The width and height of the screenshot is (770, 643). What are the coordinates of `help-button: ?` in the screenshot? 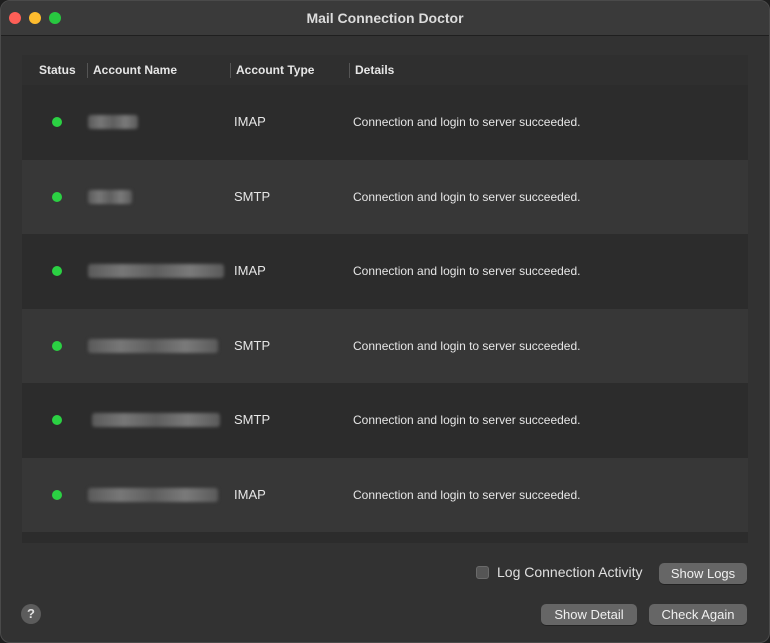 It's located at (31, 614).